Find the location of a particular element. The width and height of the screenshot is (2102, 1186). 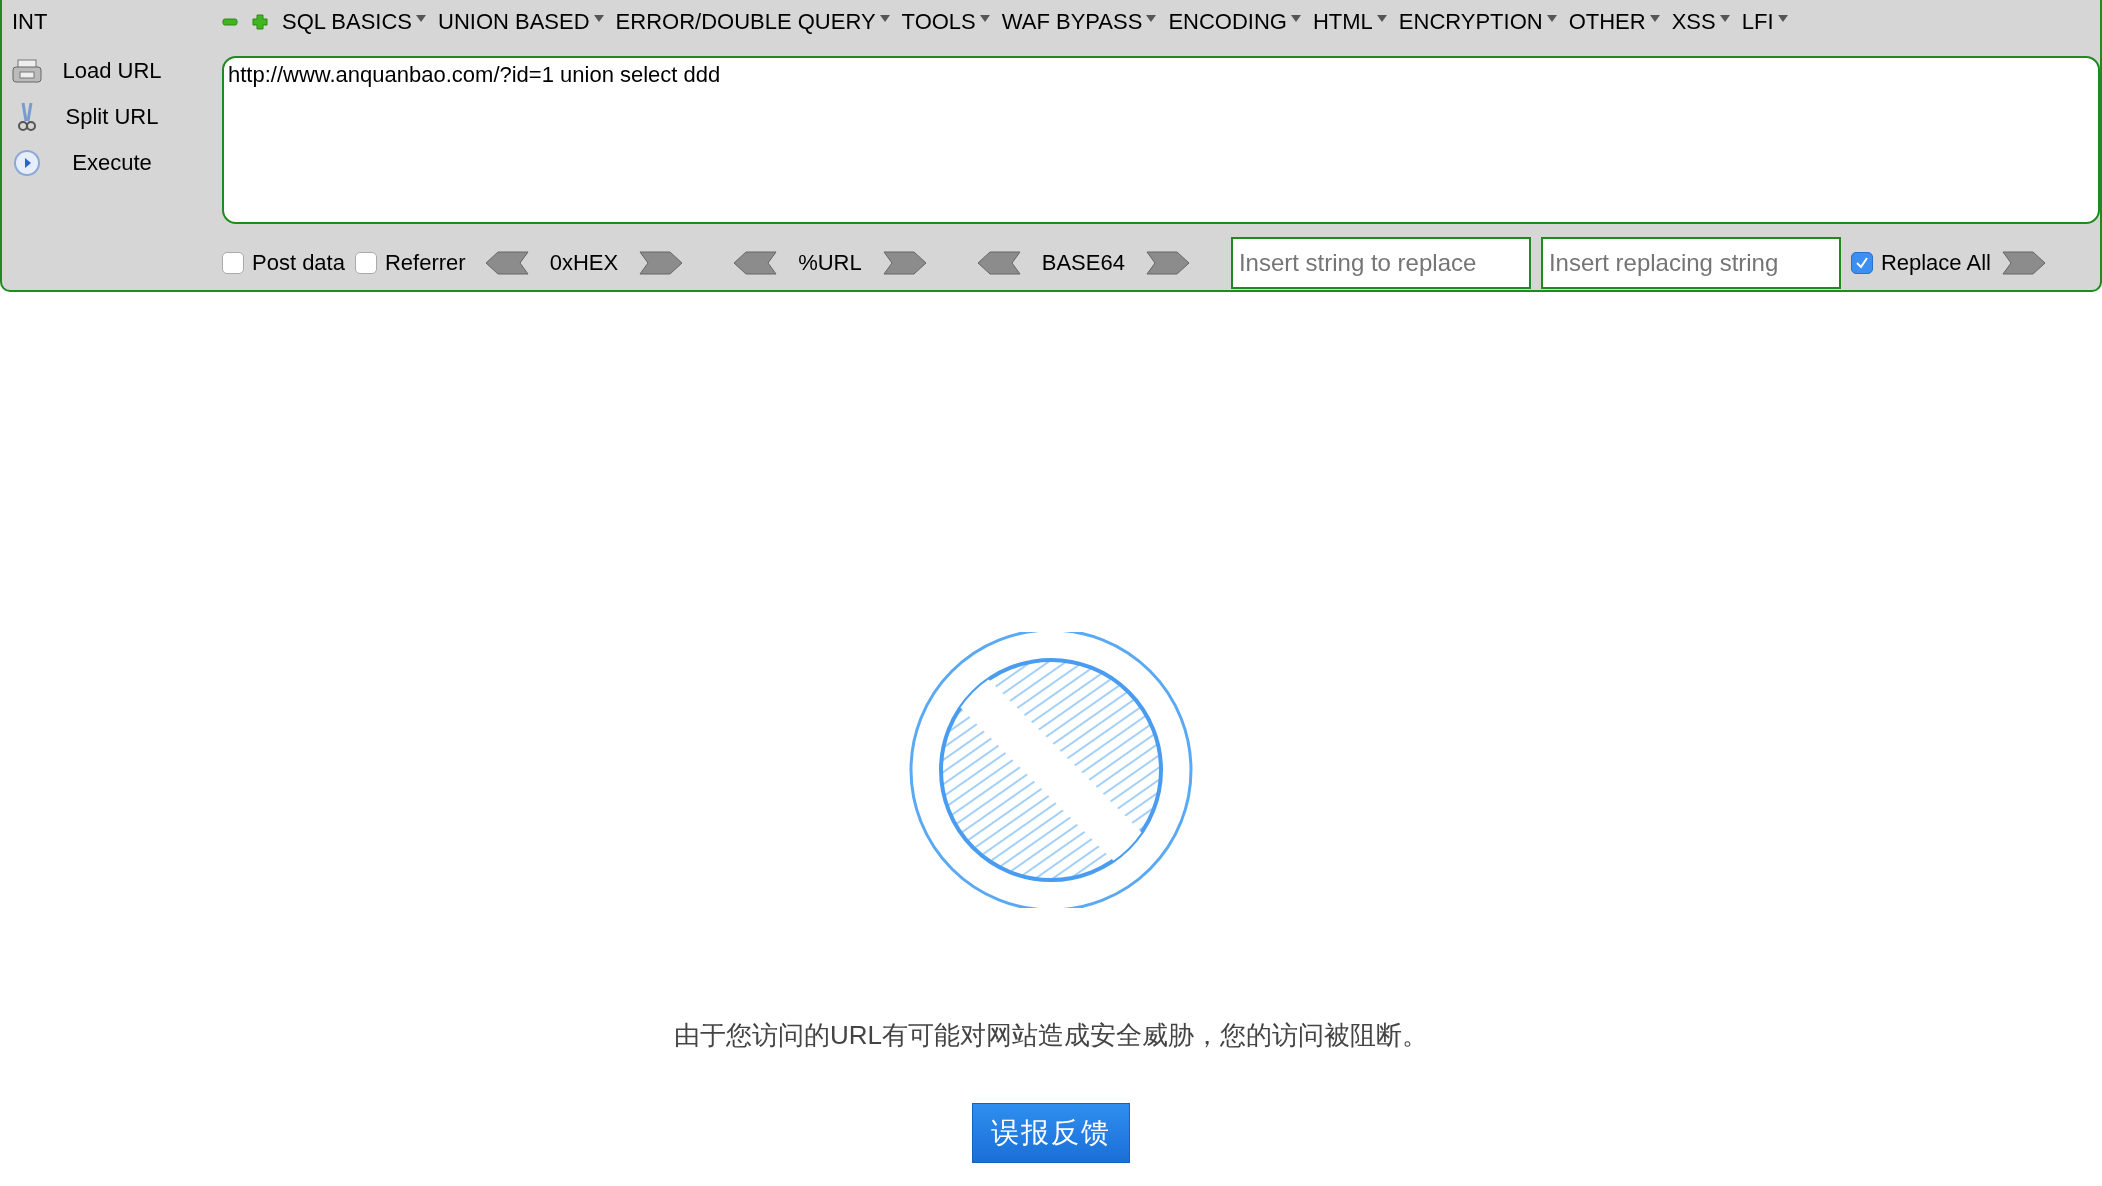

url-field: http://www.anquanbao.com/?id=1 union select ddd is located at coordinates (1161, 140).